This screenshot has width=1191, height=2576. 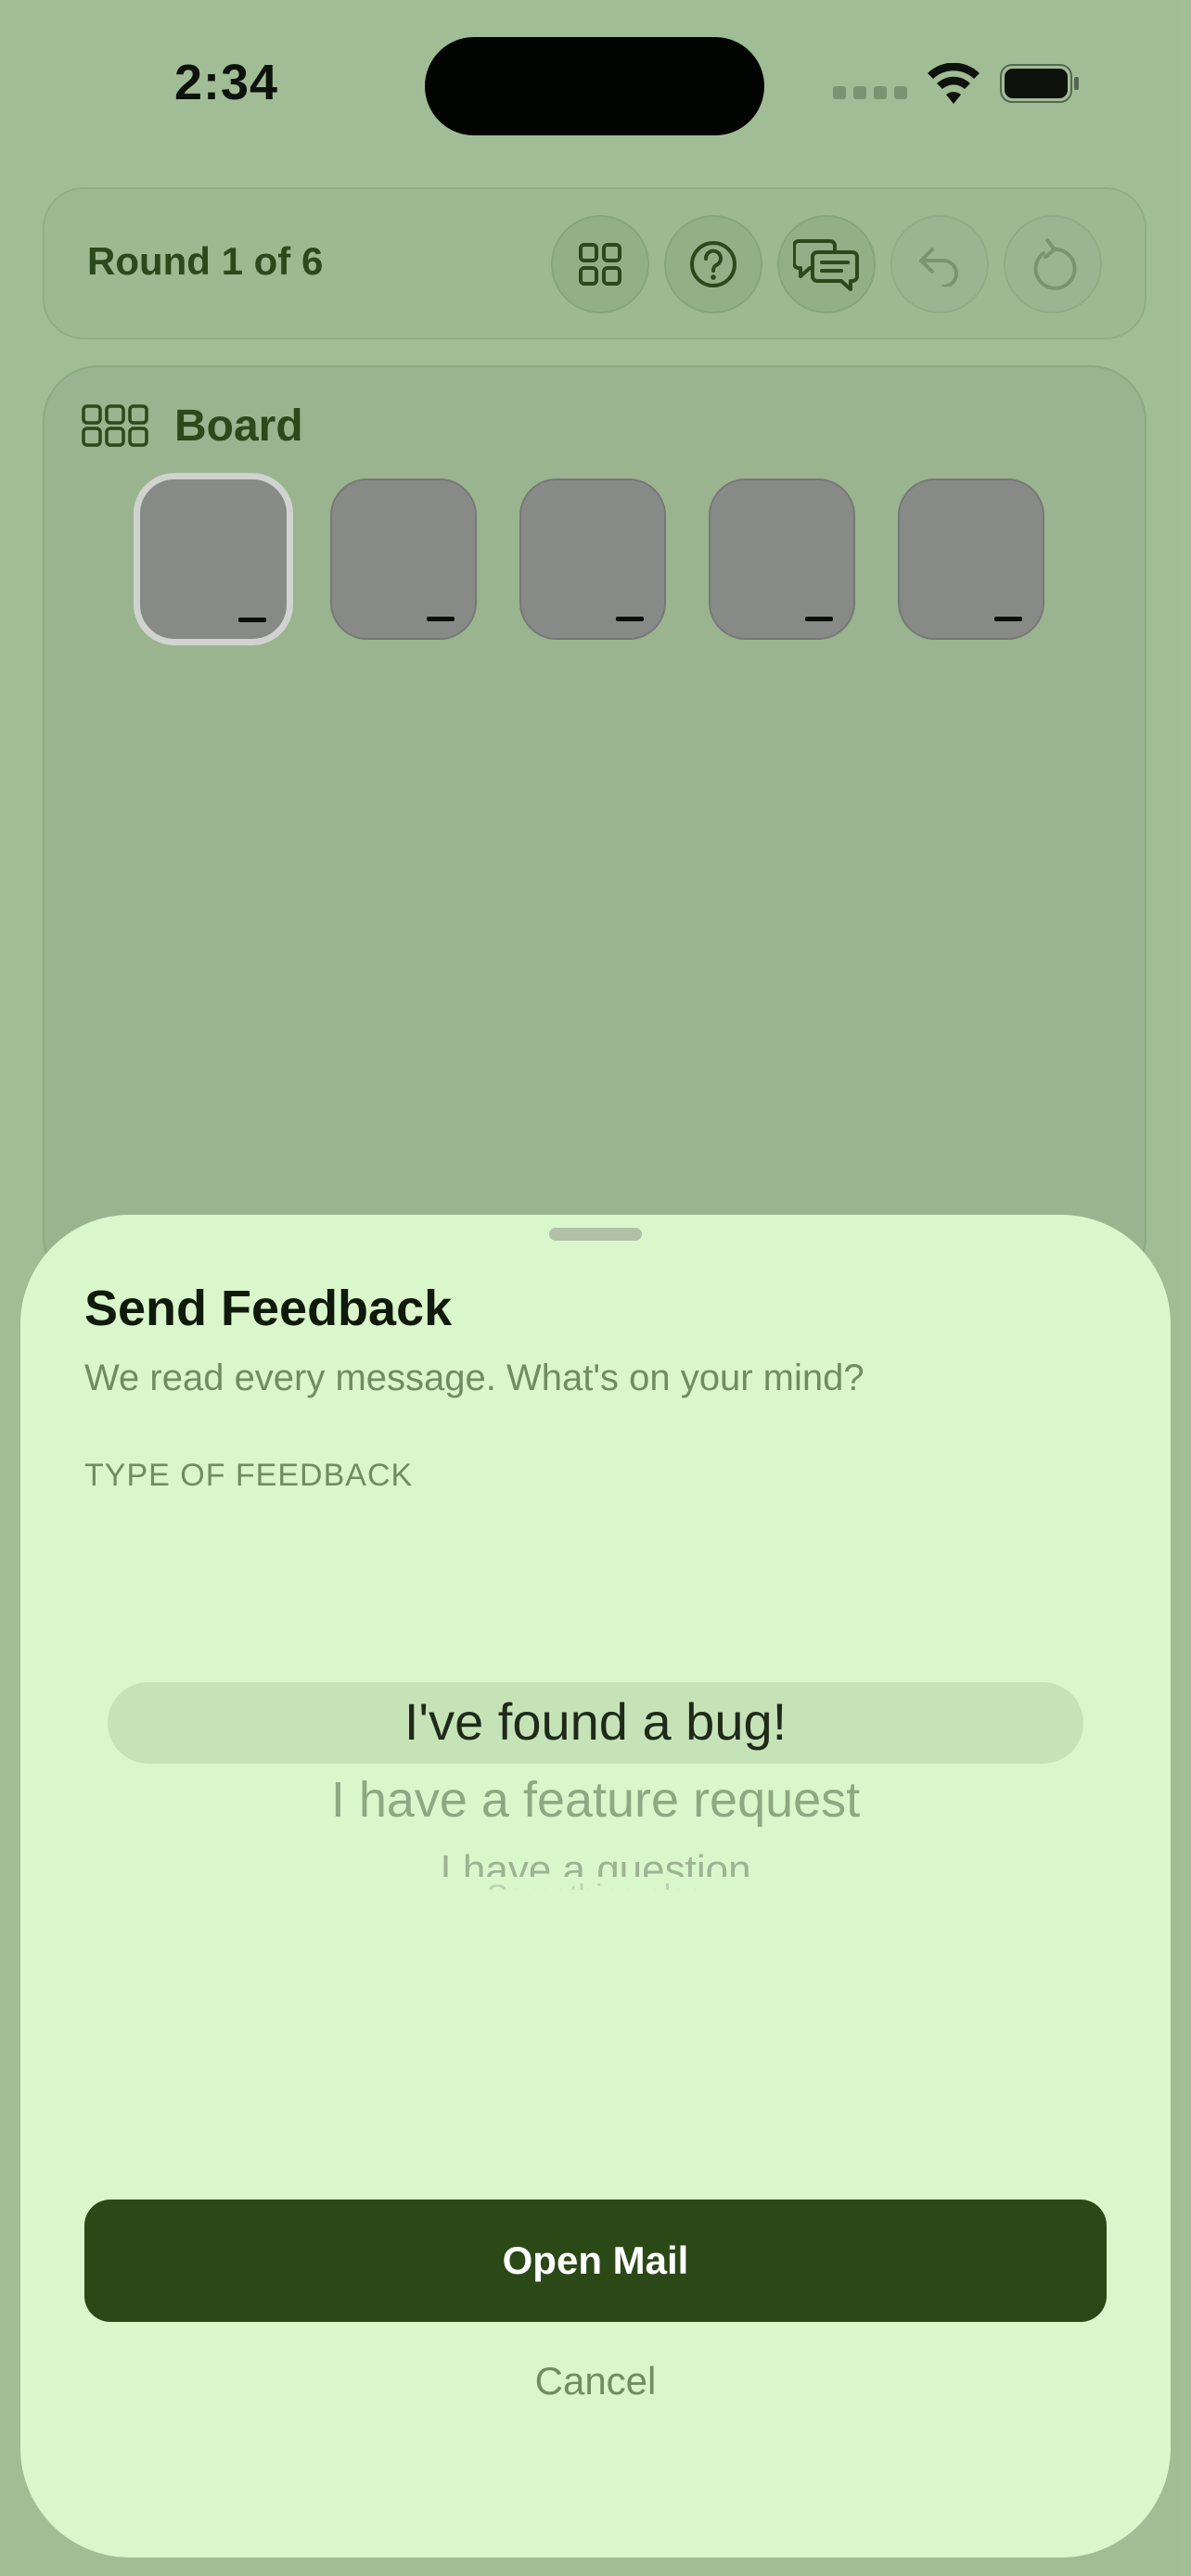 I want to click on picker-option-other: Something else, so click(x=595, y=1886).